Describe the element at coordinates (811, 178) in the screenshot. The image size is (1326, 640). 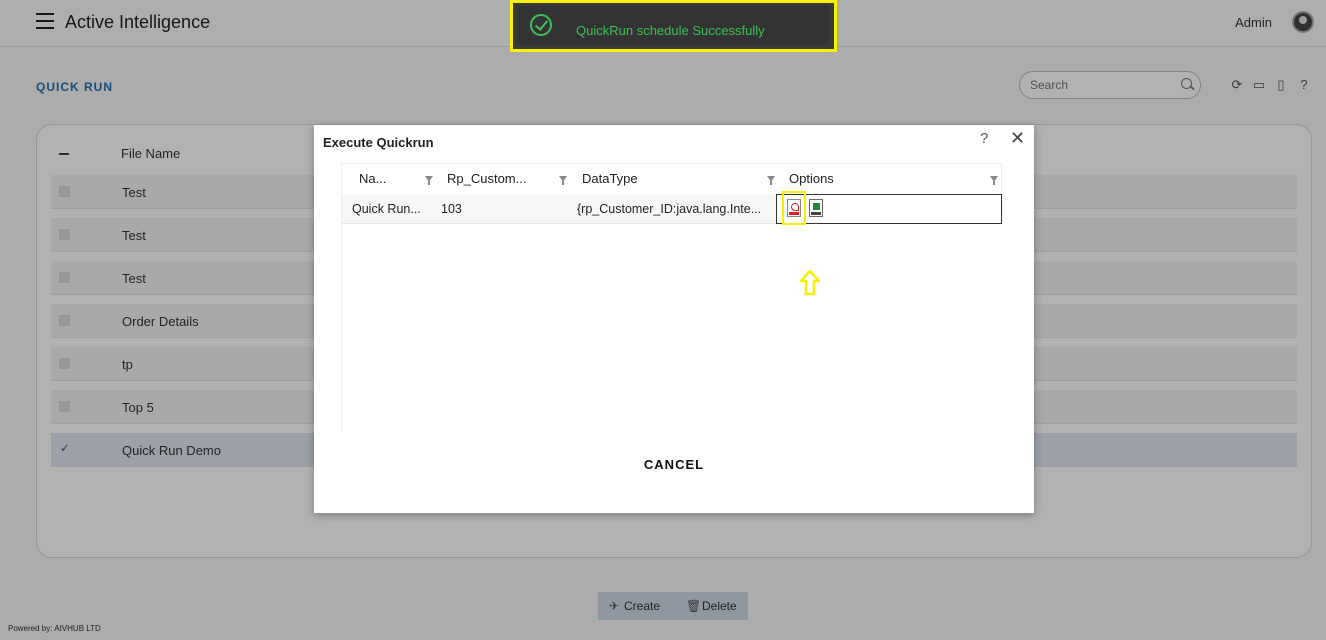
I see `column-options: Options` at that location.